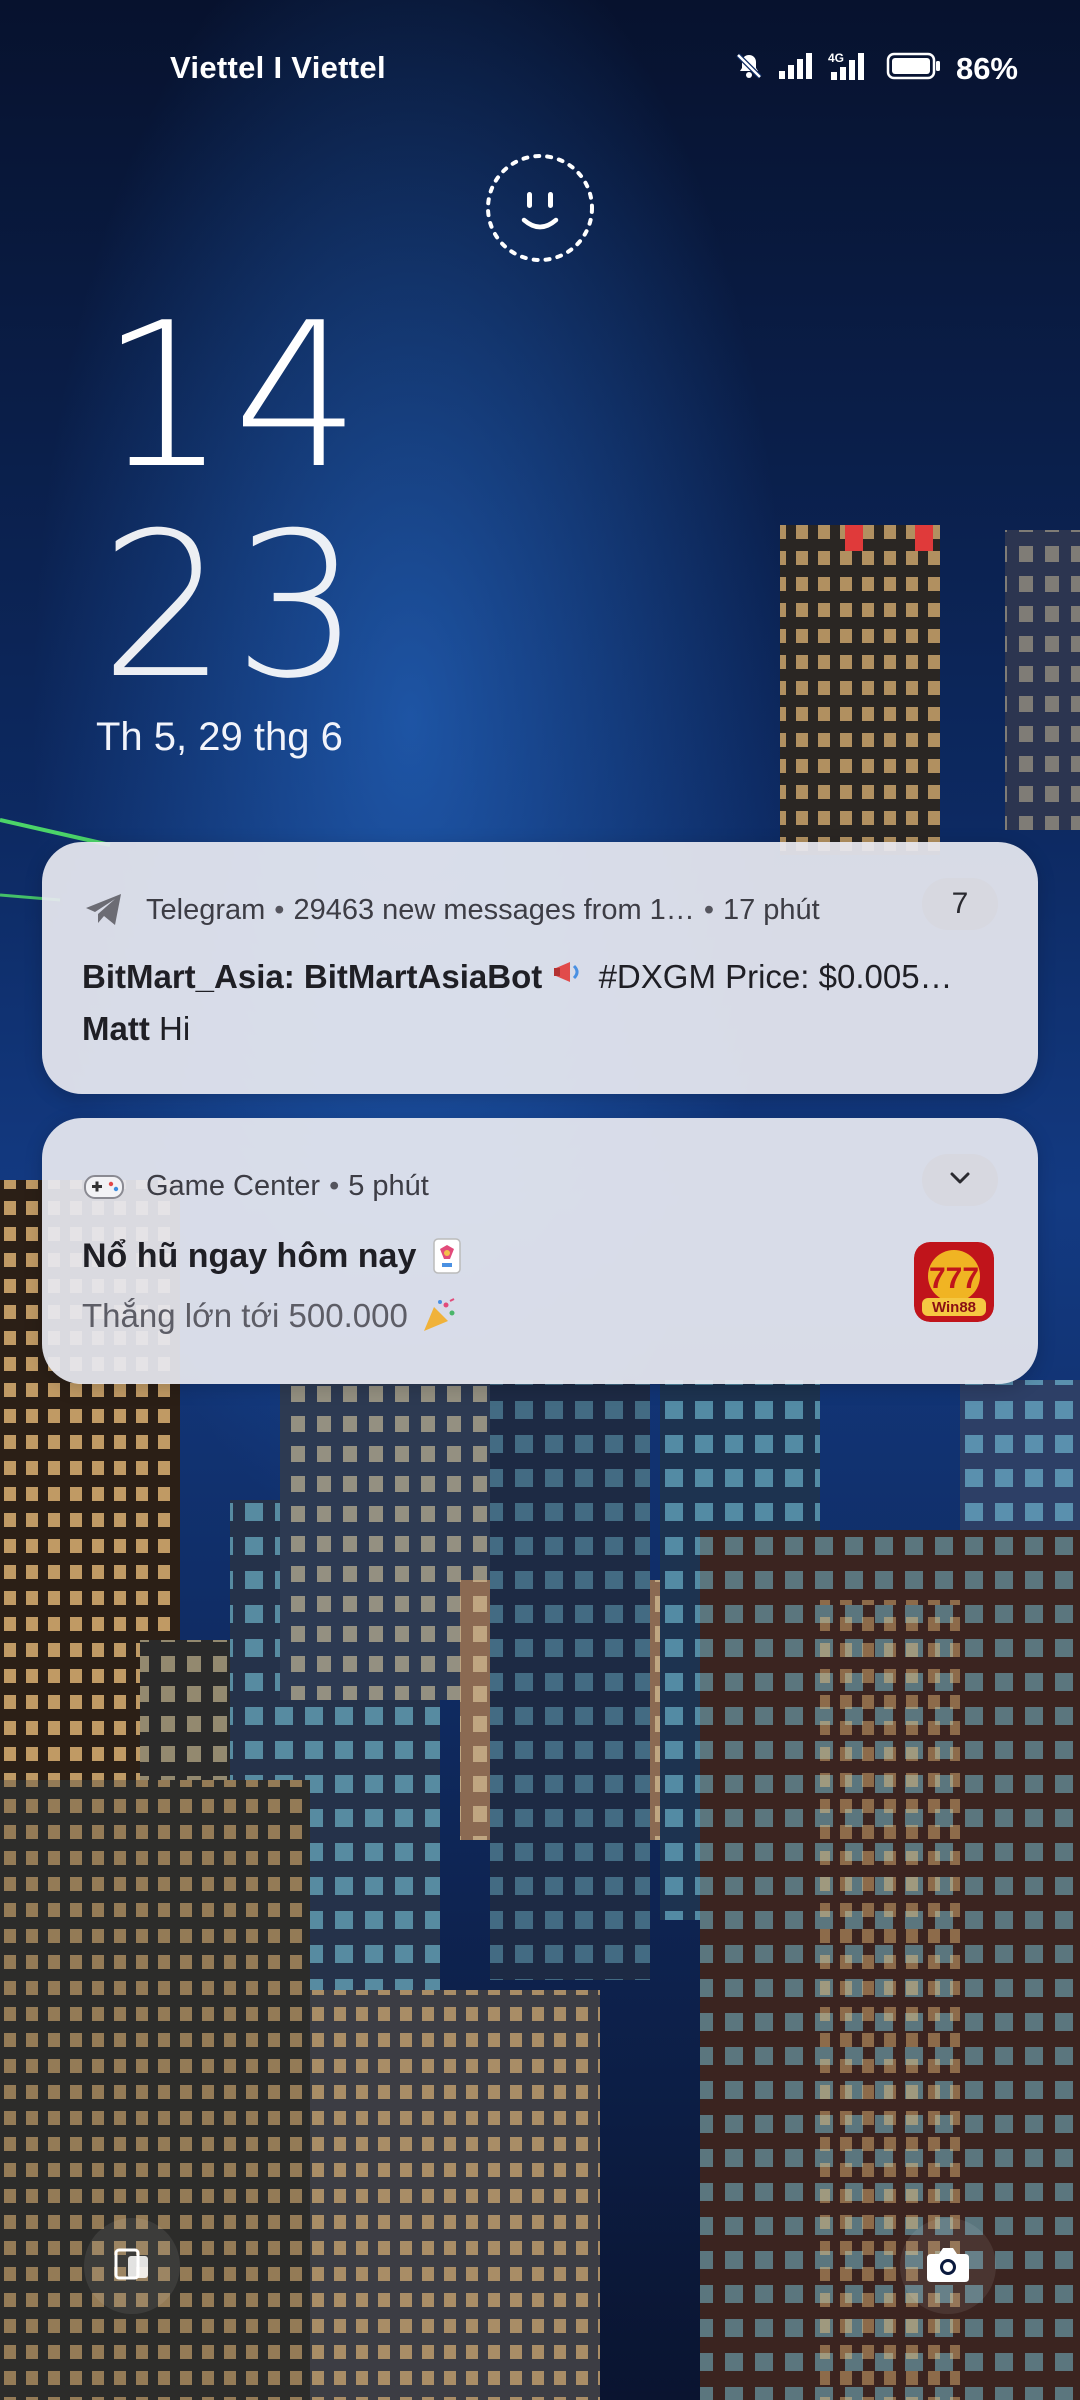 The height and width of the screenshot is (2400, 1080). What do you see at coordinates (233, 606) in the screenshot?
I see `clock-minute: 23` at bounding box center [233, 606].